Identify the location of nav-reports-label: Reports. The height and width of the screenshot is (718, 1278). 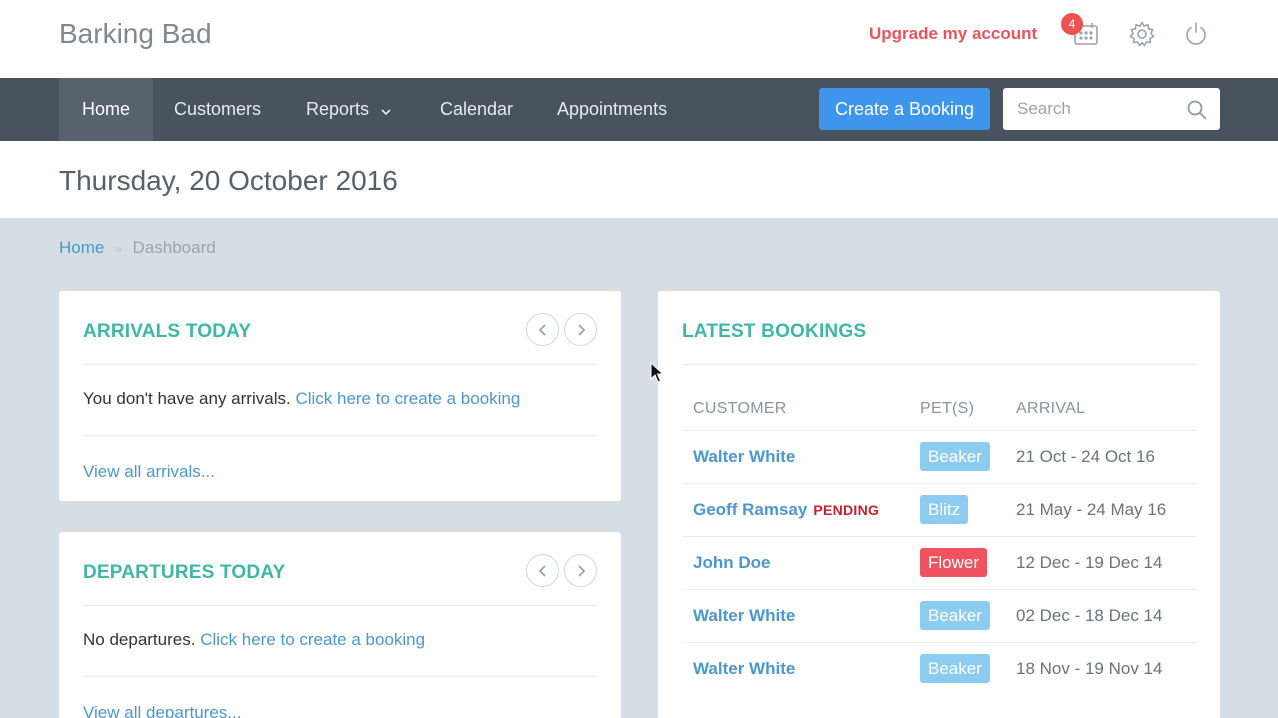
(338, 109).